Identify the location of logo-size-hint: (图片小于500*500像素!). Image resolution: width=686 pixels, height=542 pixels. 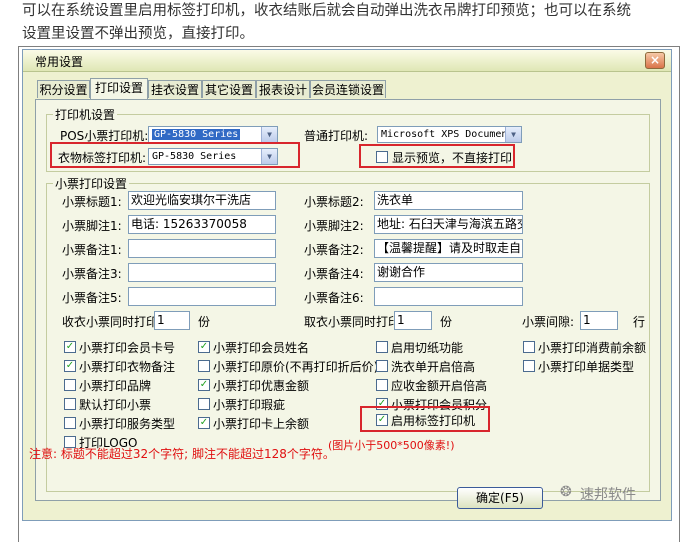
(391, 445).